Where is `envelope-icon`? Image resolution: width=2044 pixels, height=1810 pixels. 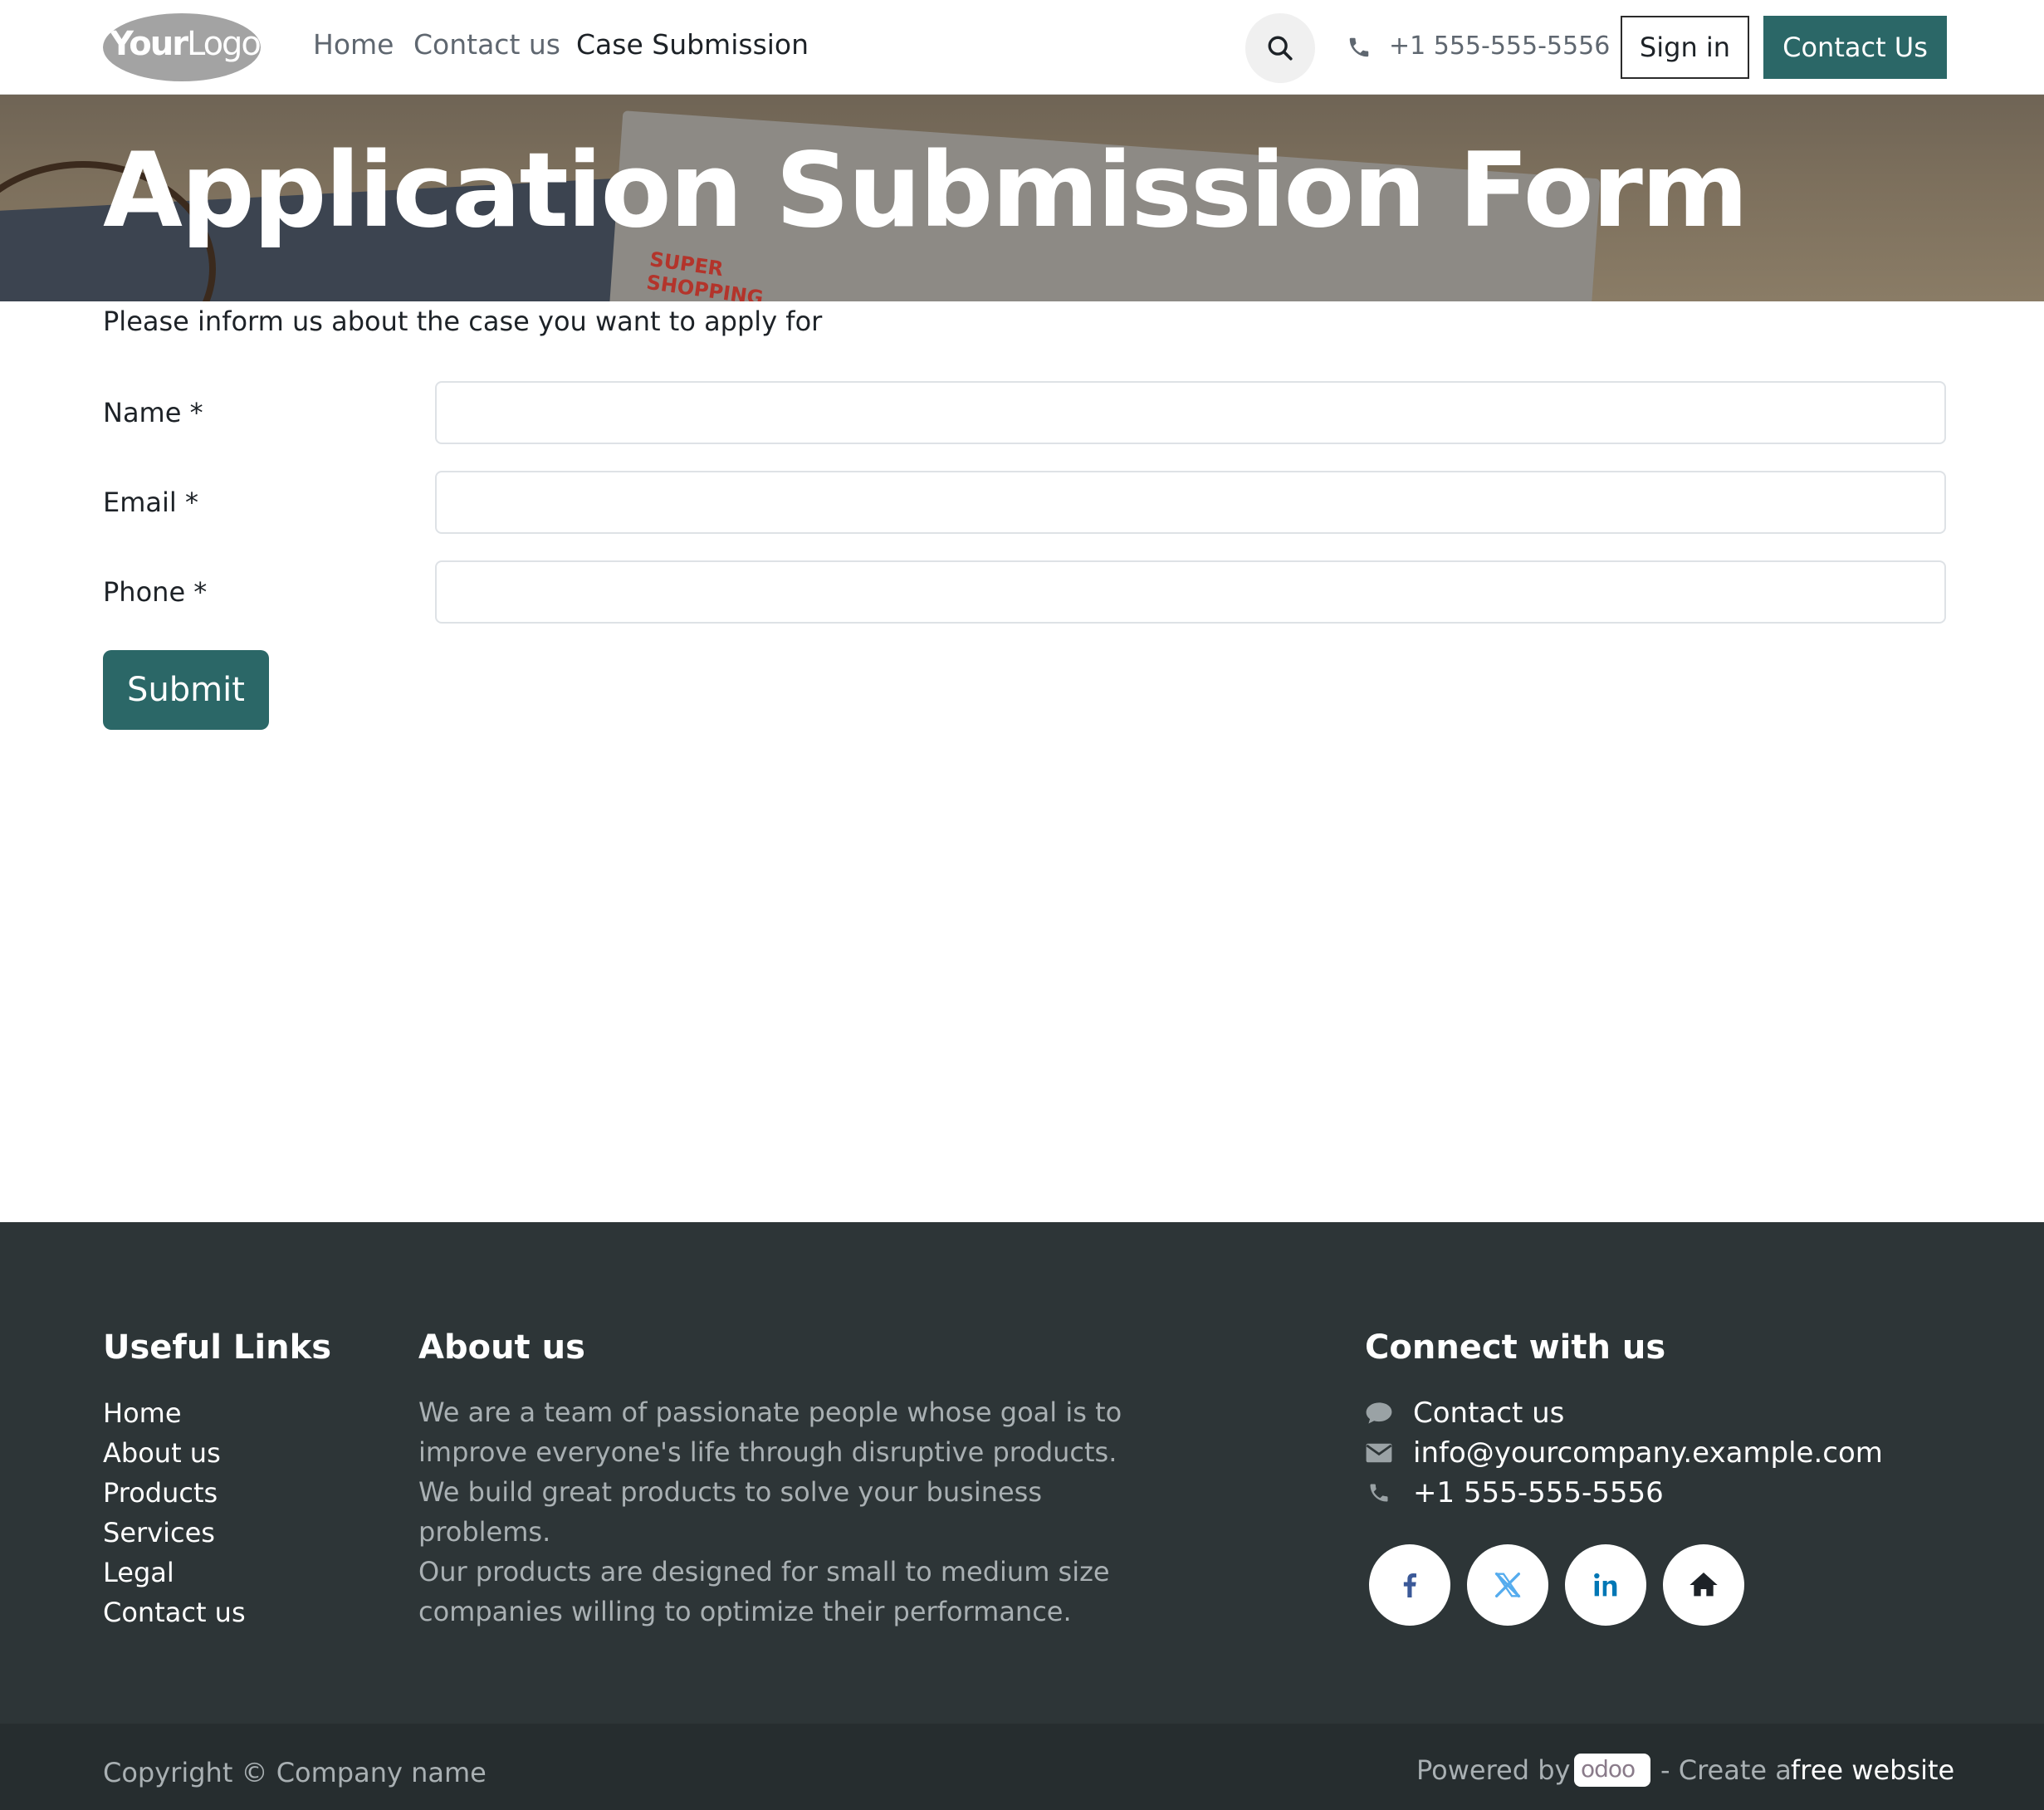
envelope-icon is located at coordinates (1379, 1453).